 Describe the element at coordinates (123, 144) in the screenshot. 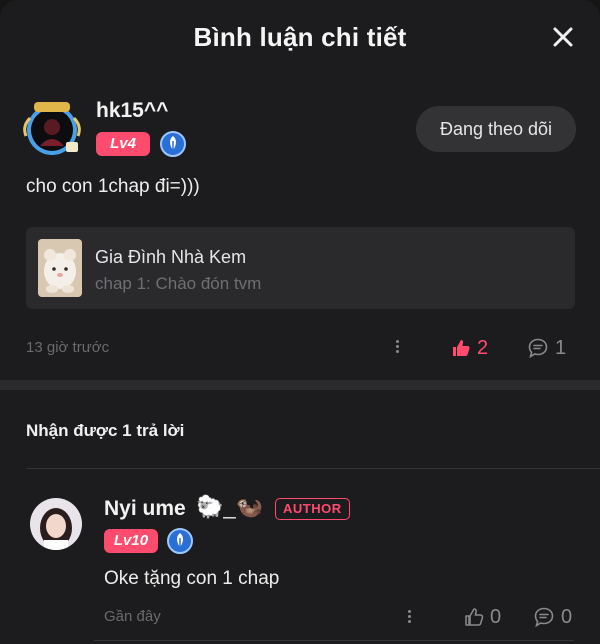

I see `level-badge: Lv4` at that location.